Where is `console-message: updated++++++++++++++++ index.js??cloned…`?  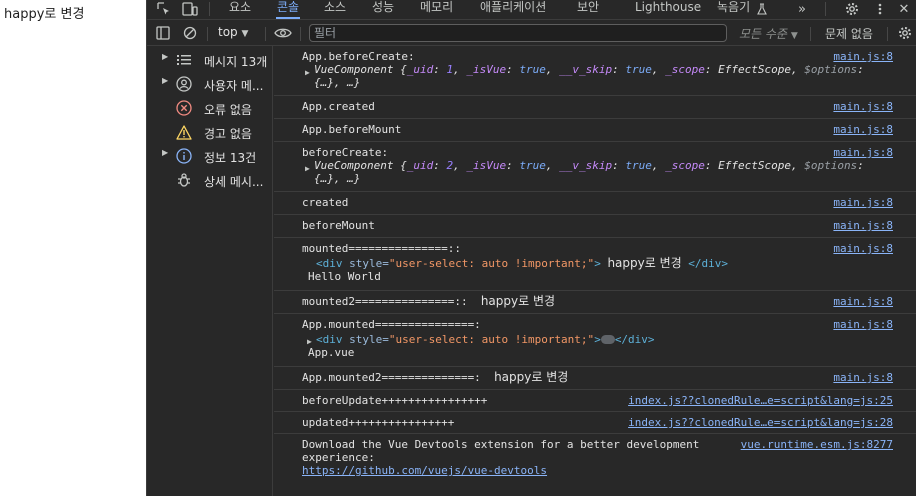 console-message: updated++++++++++++++++ index.js??cloned… is located at coordinates (595, 423).